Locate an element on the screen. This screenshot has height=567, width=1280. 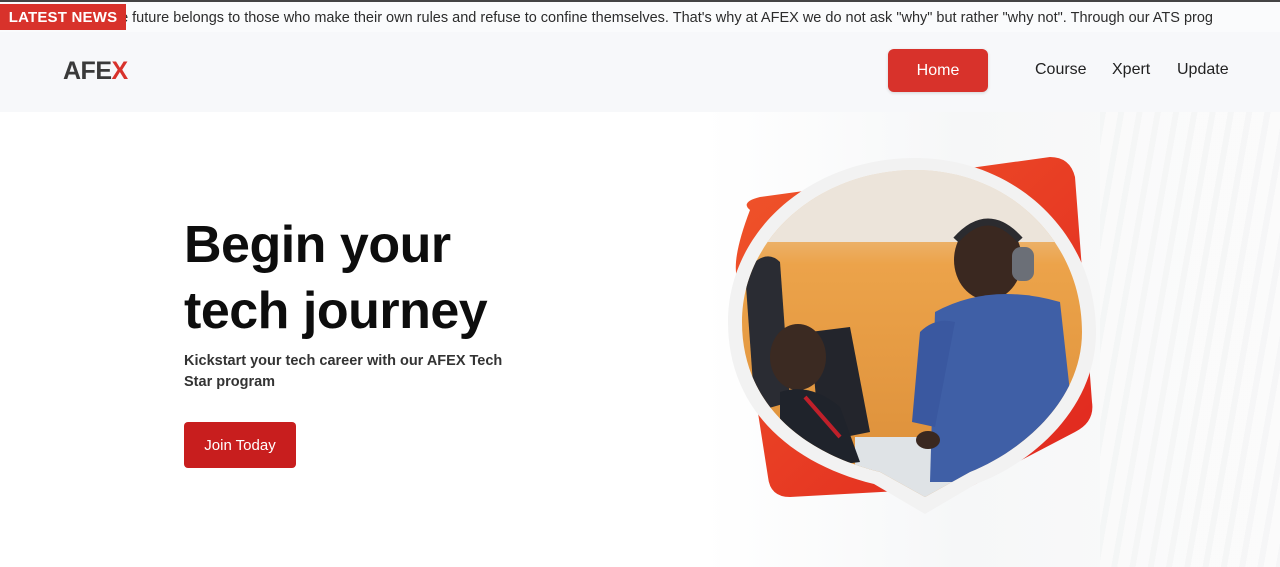
join-today-button: Join Today is located at coordinates (240, 445).